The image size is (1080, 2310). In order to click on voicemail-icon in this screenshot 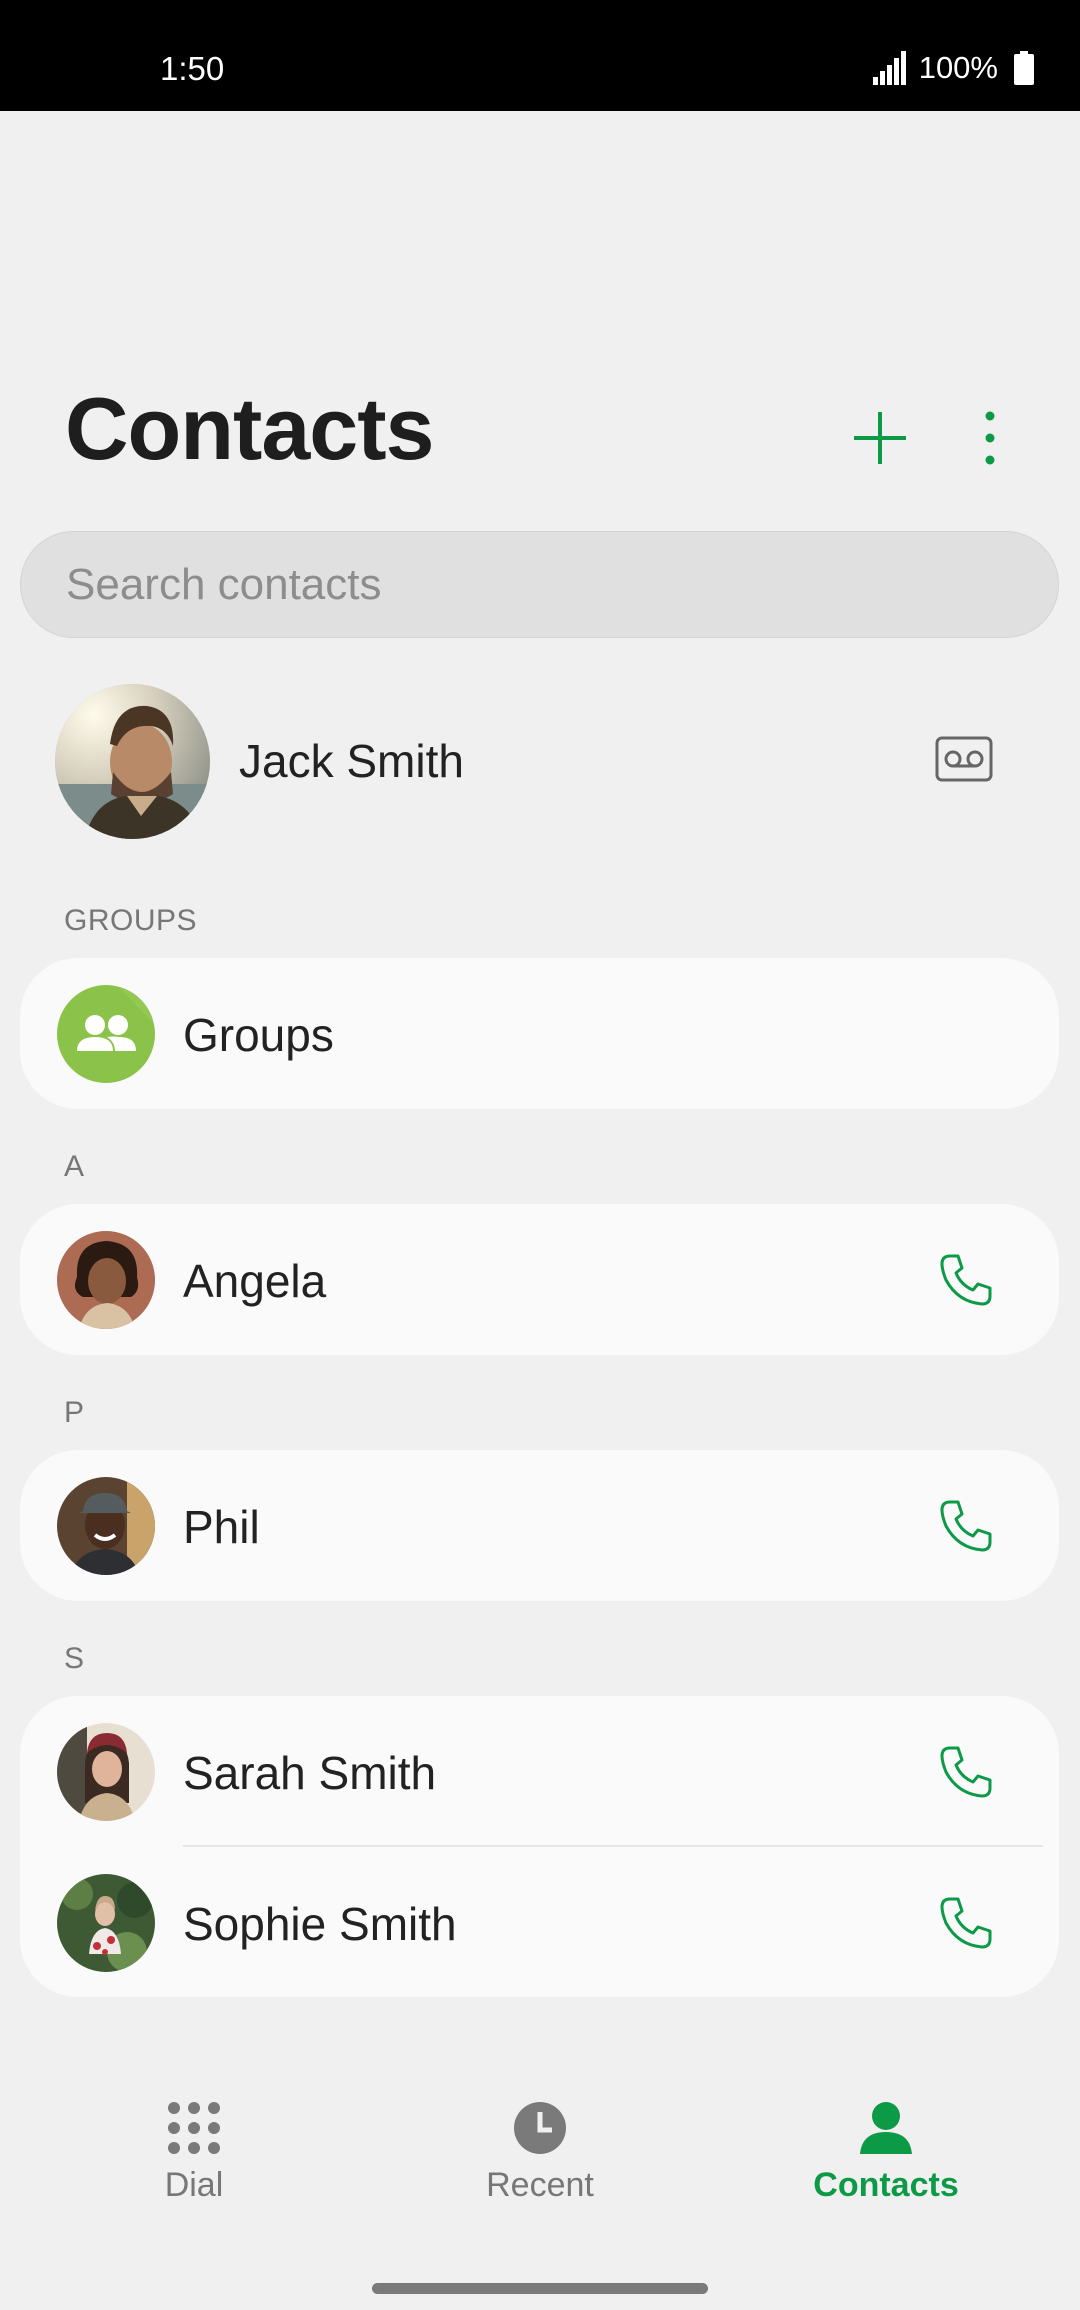, I will do `click(964, 759)`.